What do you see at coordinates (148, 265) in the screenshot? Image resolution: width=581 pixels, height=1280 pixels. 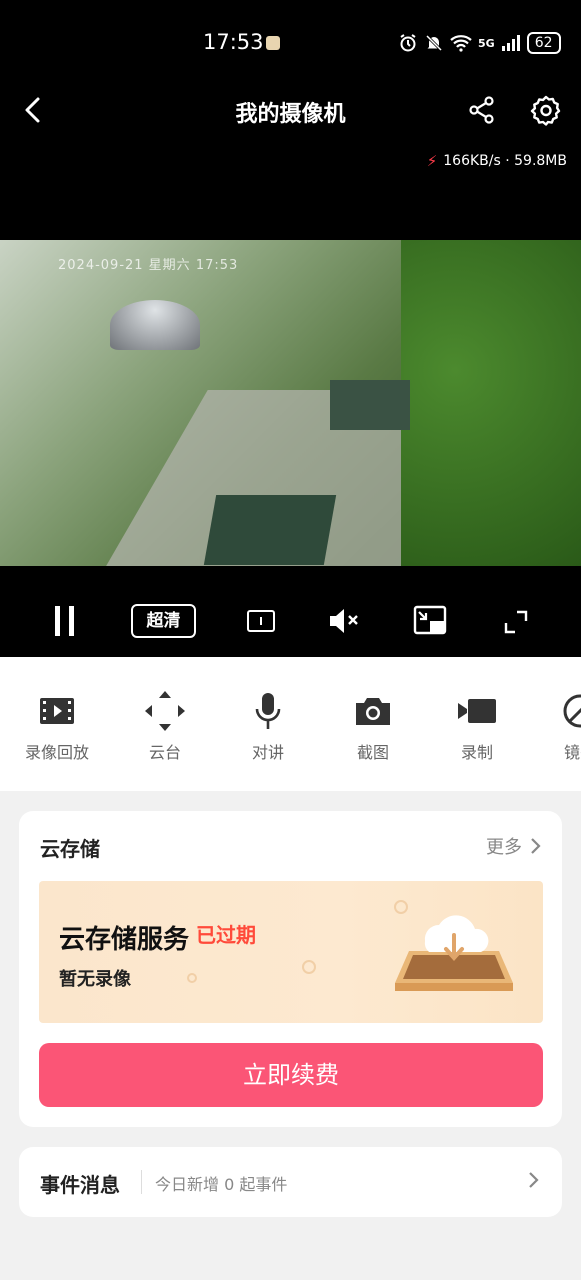 I see `video-timestamp: 2024-09-21 星期六 17:53` at bounding box center [148, 265].